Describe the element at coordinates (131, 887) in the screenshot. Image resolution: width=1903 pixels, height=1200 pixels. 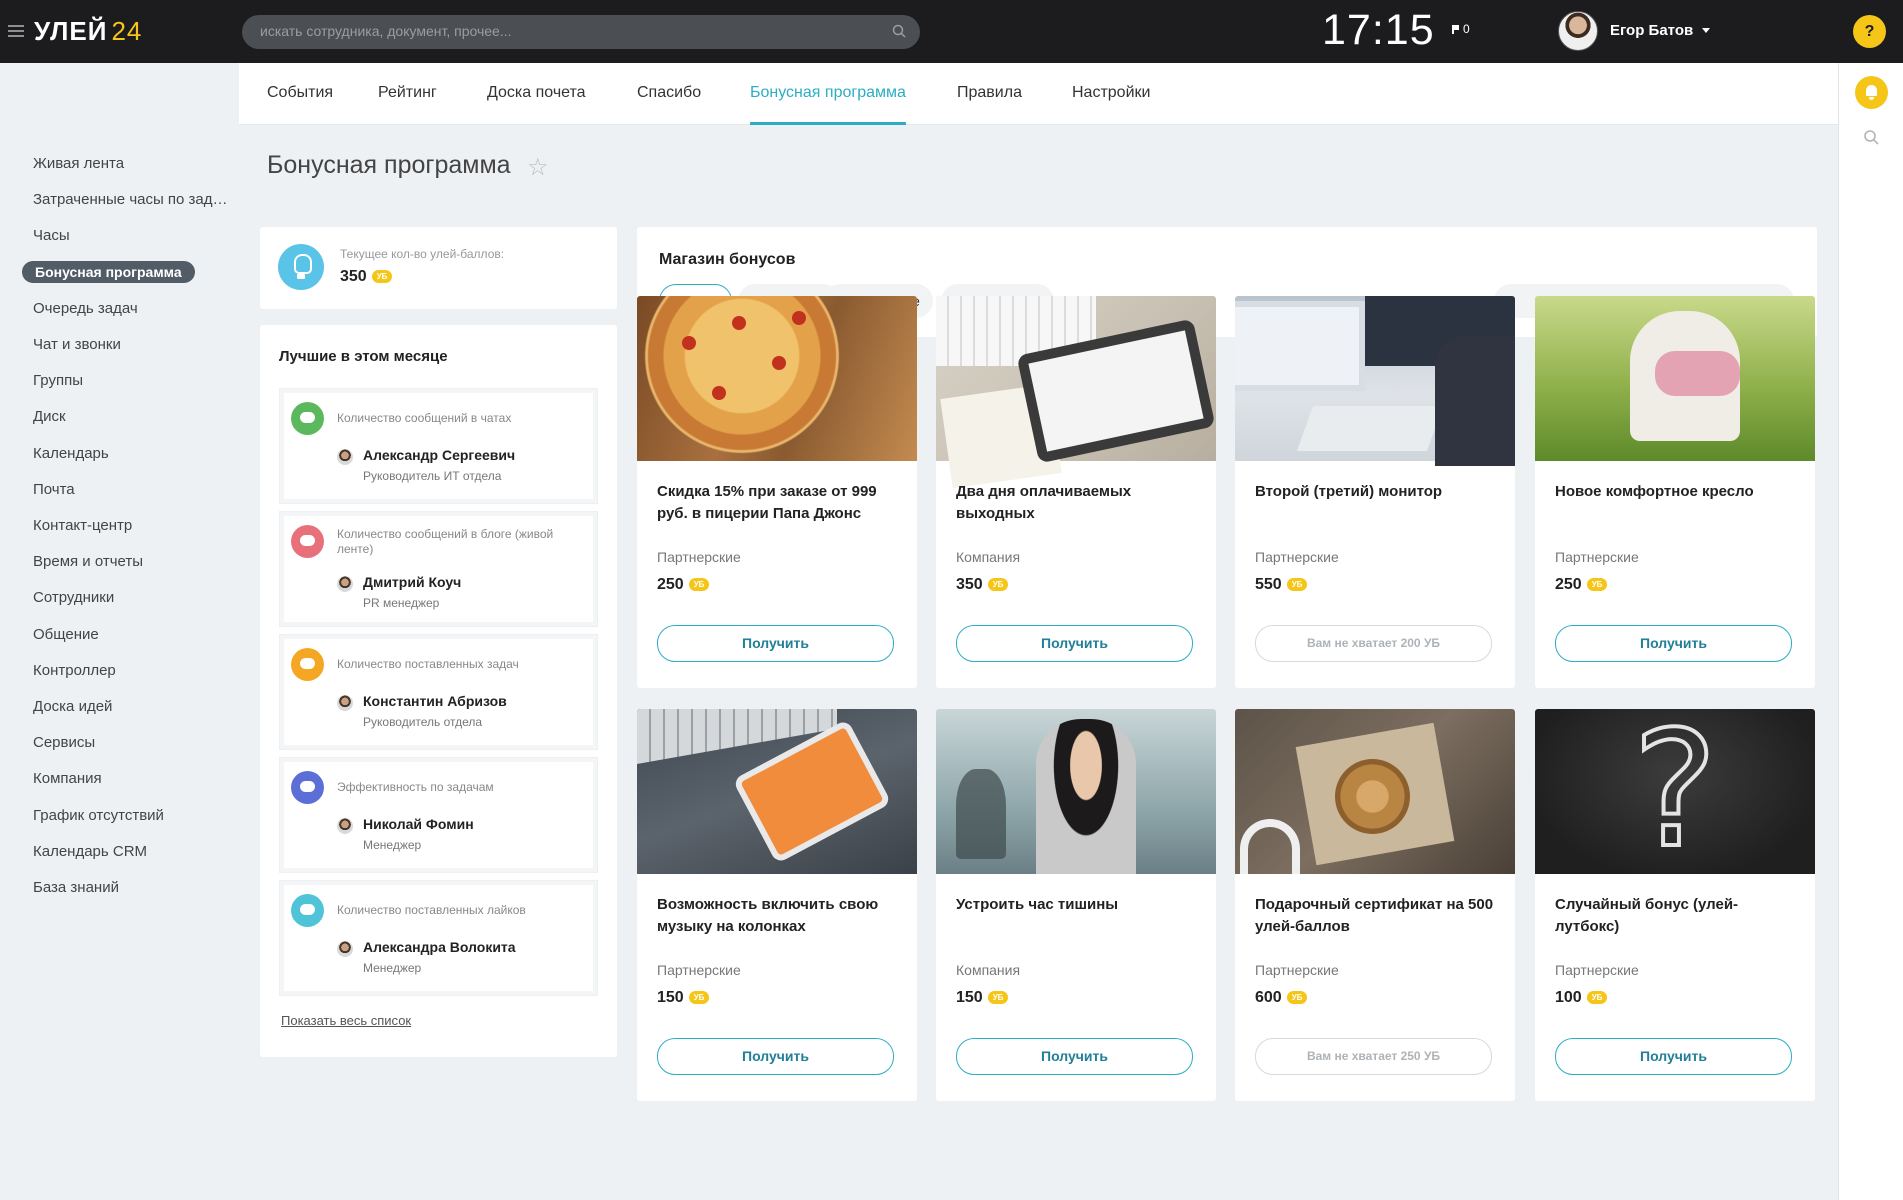
I see `sidebar-item: База знаний` at that location.